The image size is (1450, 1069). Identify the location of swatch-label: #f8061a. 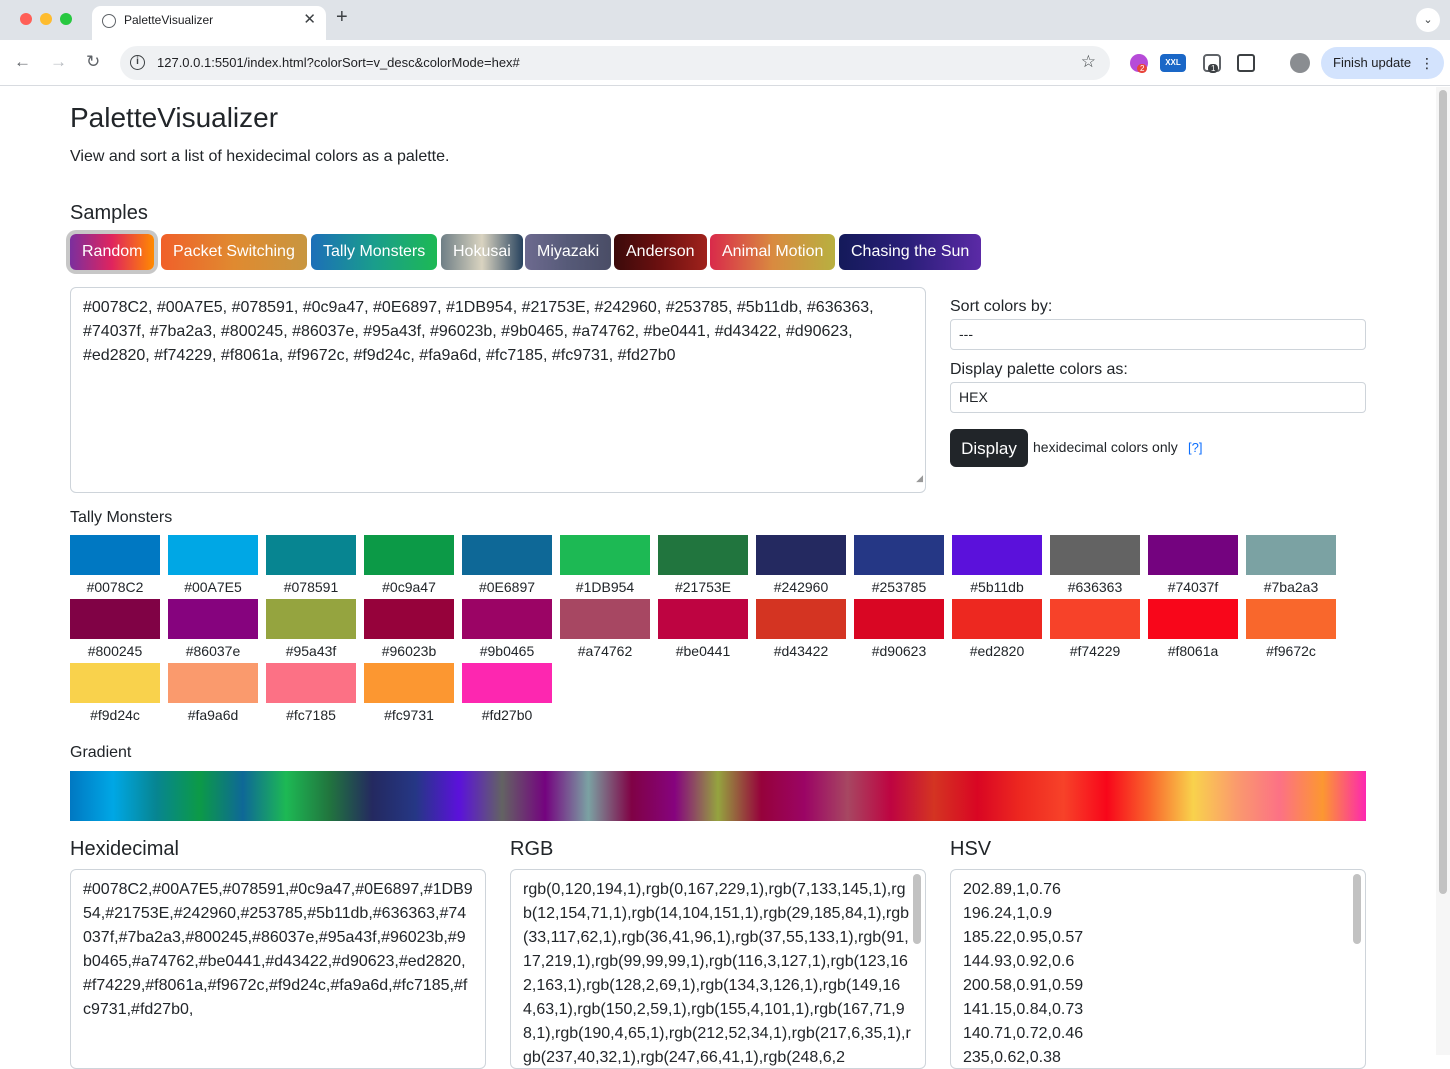
(1193, 651).